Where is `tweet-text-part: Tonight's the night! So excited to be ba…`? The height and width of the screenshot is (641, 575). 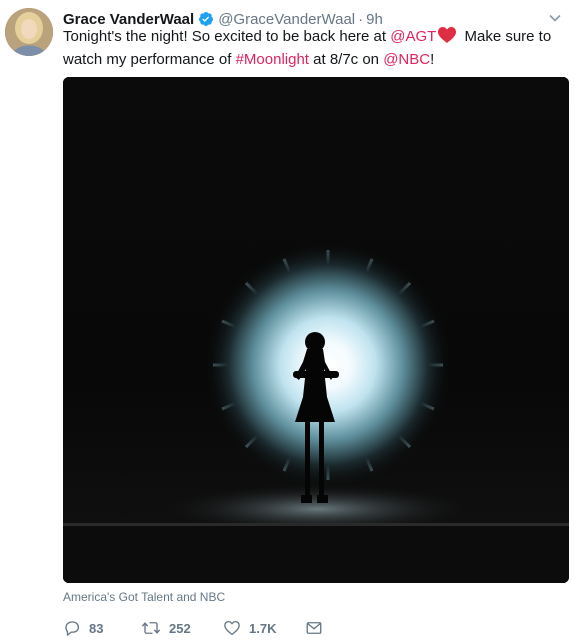
tweet-text-part: Tonight's the night! So excited to be ba… is located at coordinates (227, 36).